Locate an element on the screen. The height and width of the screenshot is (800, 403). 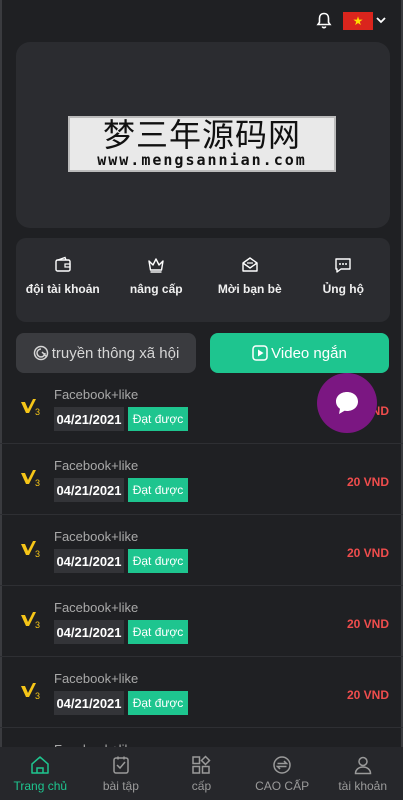
wallet-icon is located at coordinates (63, 264).